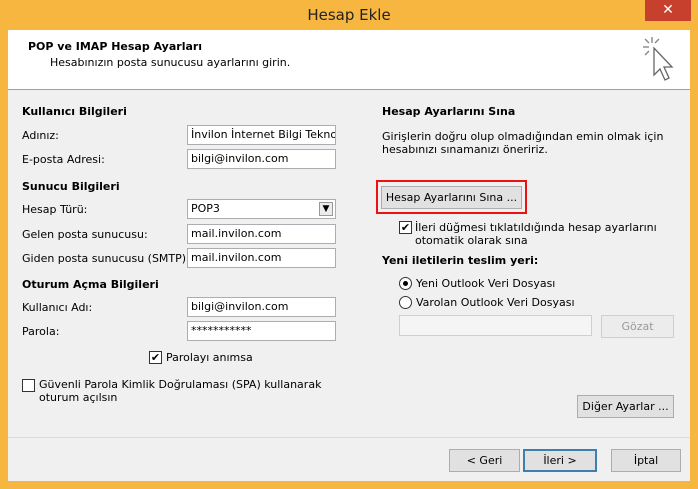 Image resolution: width=698 pixels, height=489 pixels. I want to click on close-icon: ✕, so click(668, 10).